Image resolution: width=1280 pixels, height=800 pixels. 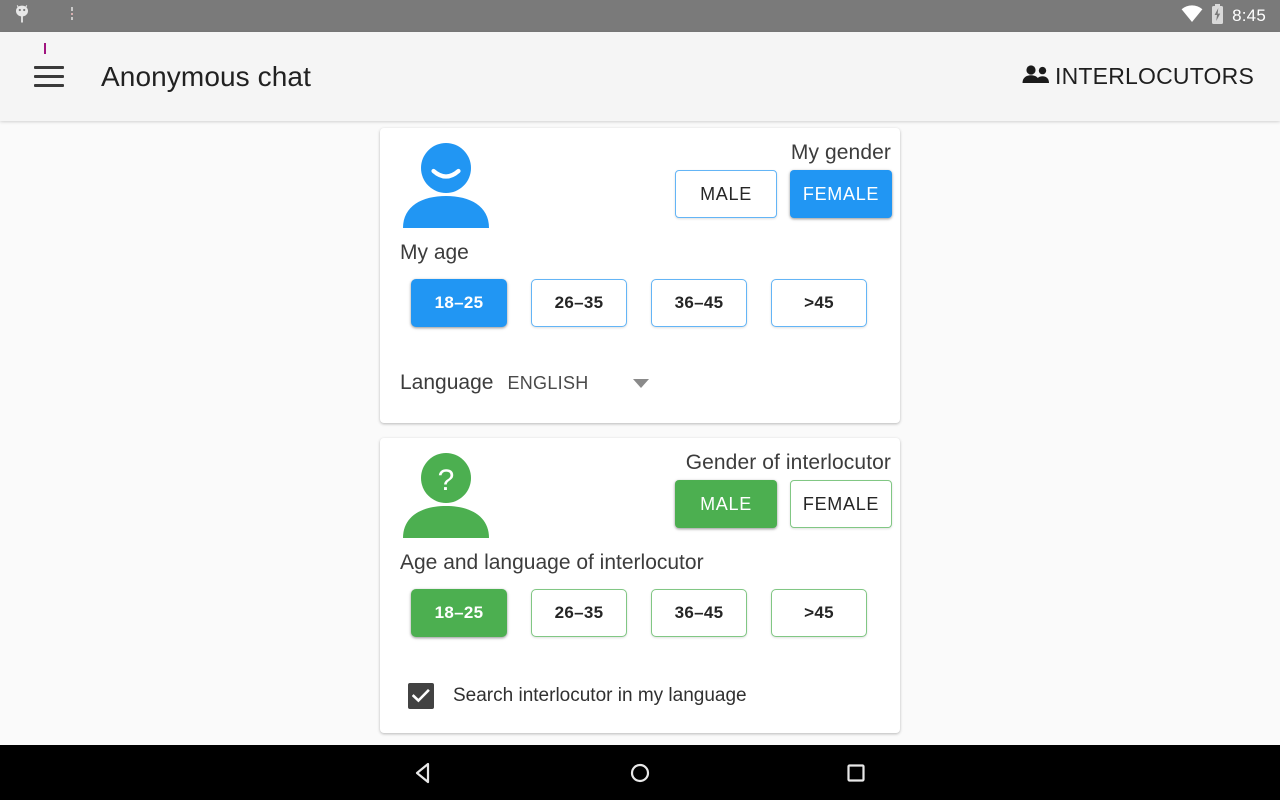 What do you see at coordinates (72, 16) in the screenshot?
I see `more-notification-icon` at bounding box center [72, 16].